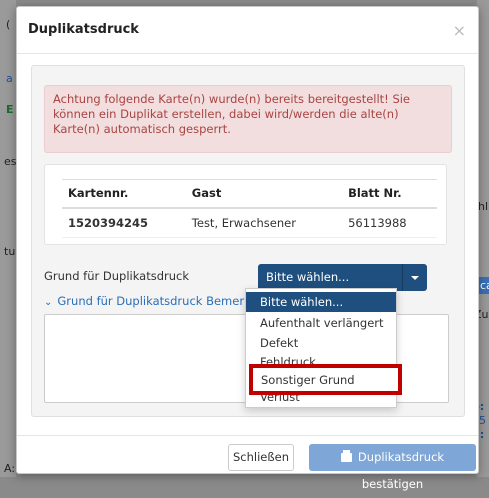 The width and height of the screenshot is (489, 498). What do you see at coordinates (124, 194) in the screenshot?
I see `column-header-card-number: Kartennr.` at bounding box center [124, 194].